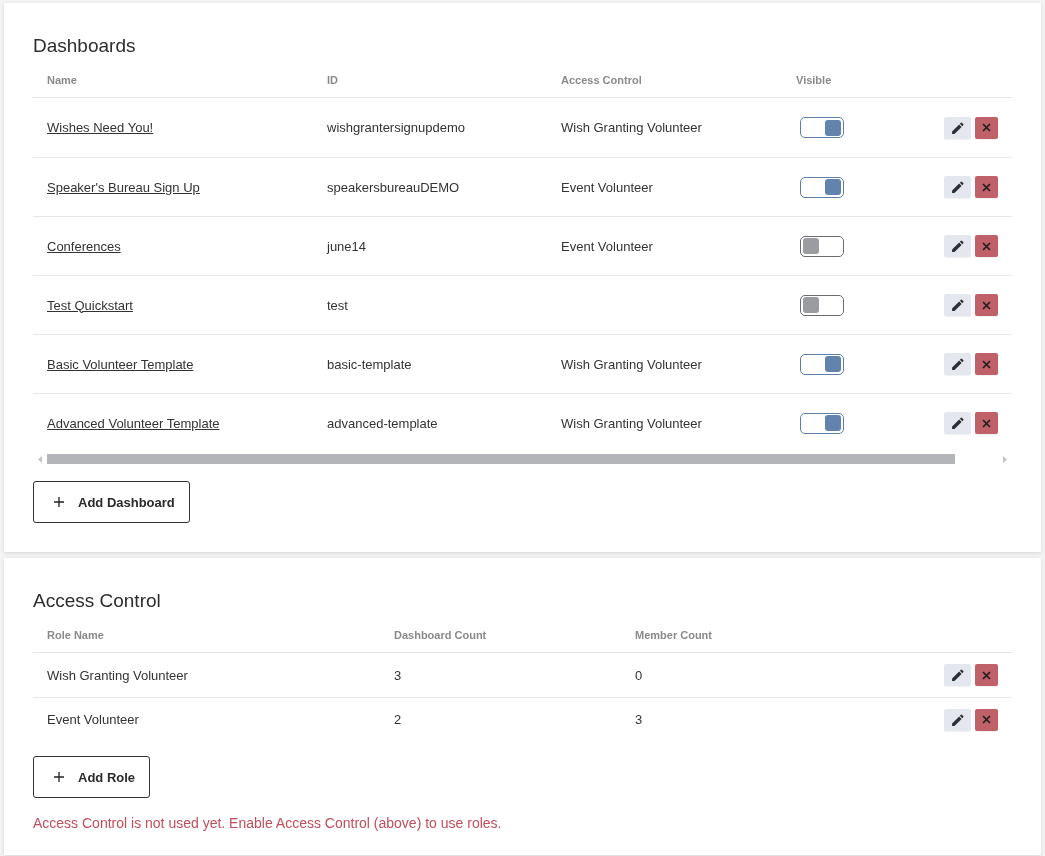 This screenshot has width=1045, height=856. I want to click on dashboard-id: advanced-template, so click(382, 423).